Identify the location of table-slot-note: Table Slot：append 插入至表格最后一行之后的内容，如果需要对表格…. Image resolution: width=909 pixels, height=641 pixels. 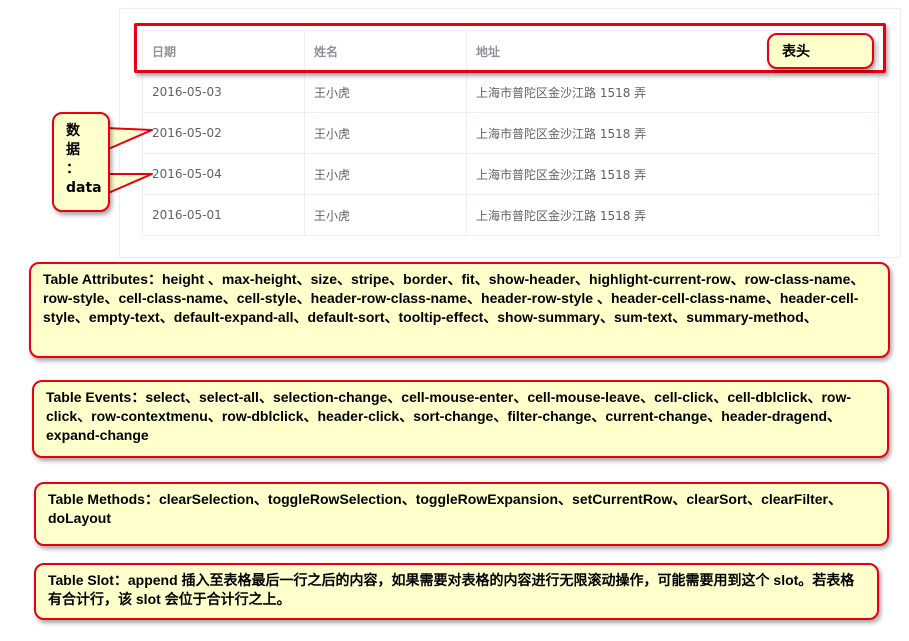
(456, 591).